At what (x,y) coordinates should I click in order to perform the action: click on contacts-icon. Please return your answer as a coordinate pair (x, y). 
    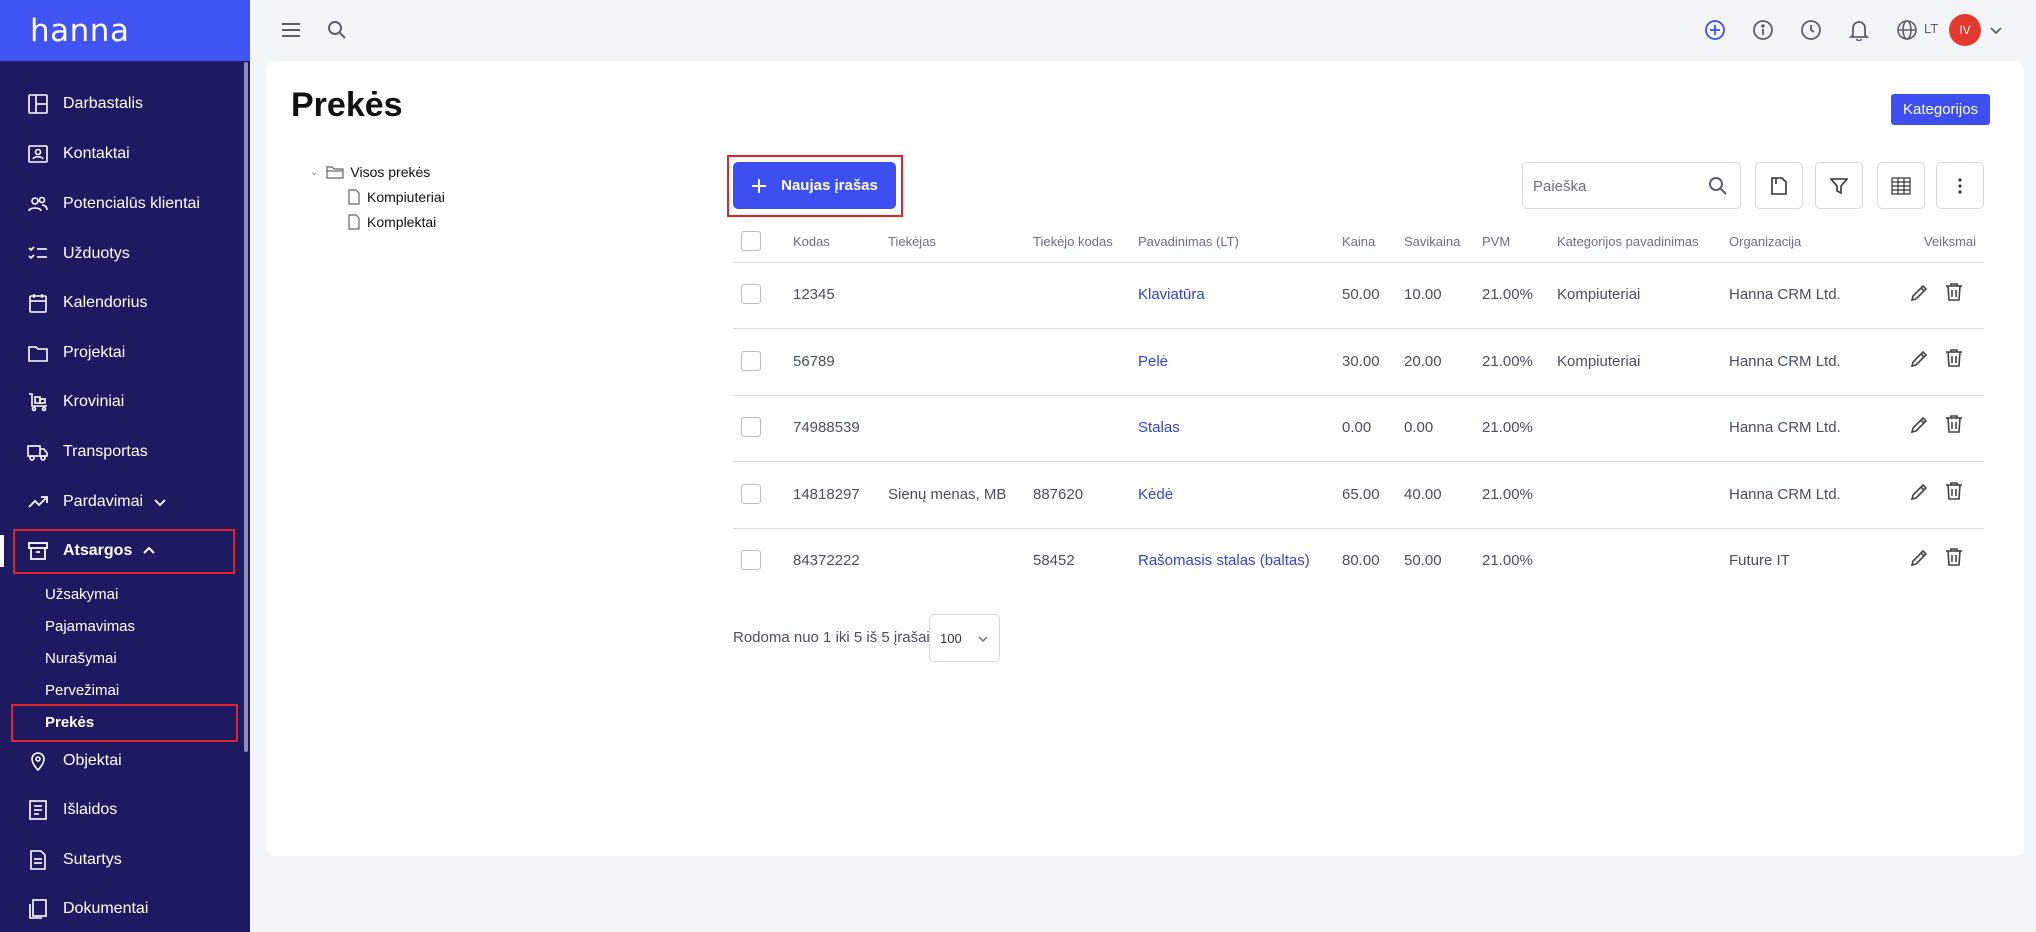
    Looking at the image, I should click on (38, 154).